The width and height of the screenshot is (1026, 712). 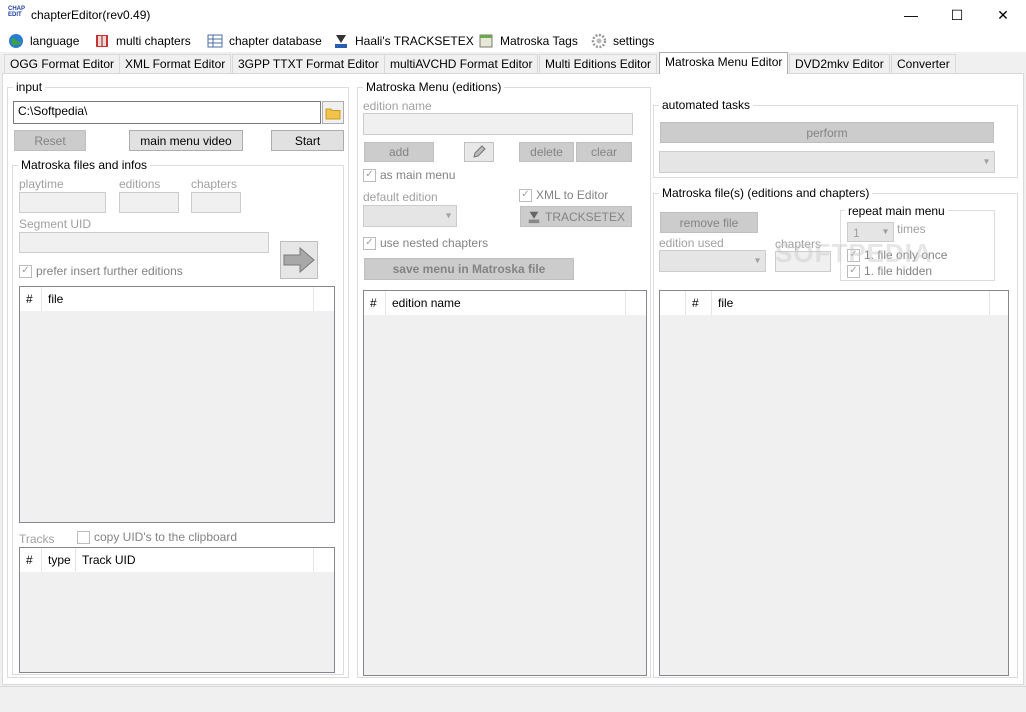 I want to click on arrow-right-icon, so click(x=299, y=260).